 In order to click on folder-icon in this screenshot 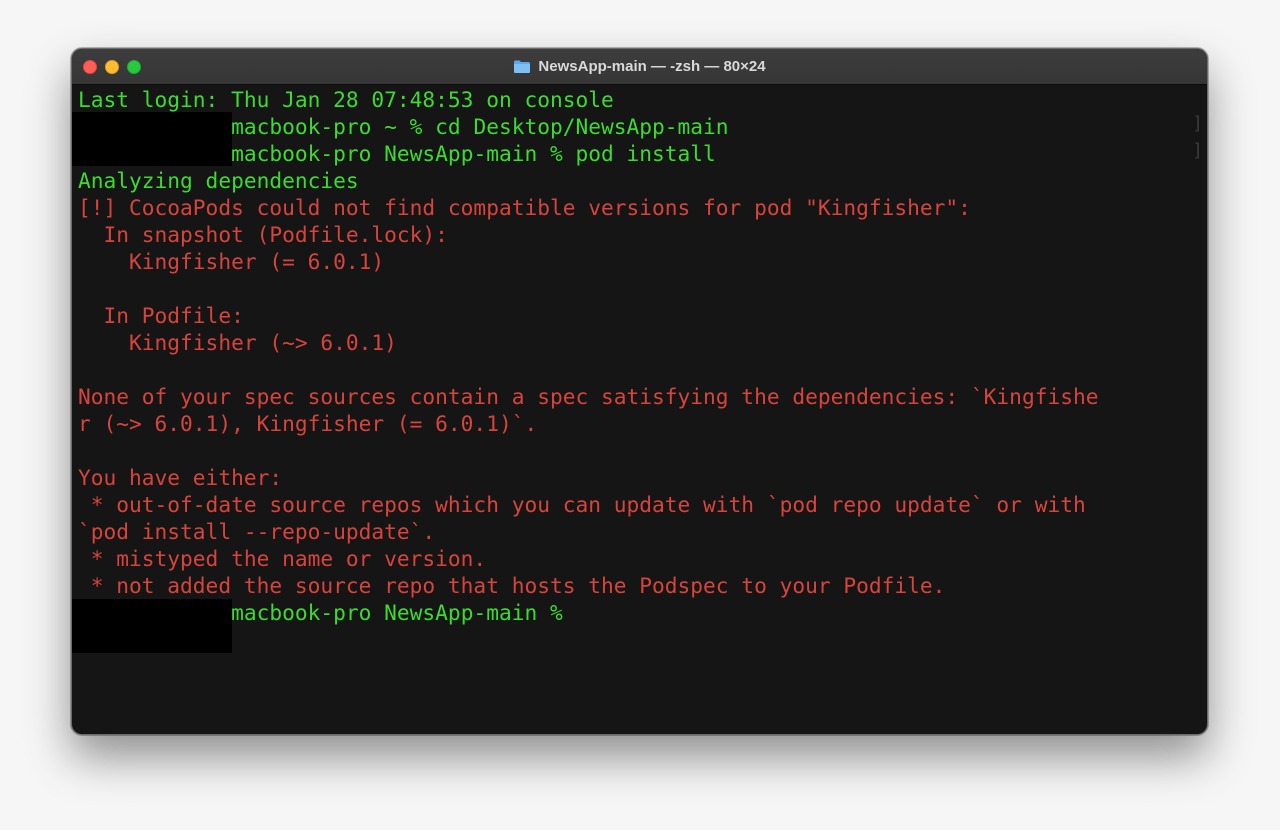, I will do `click(522, 66)`.